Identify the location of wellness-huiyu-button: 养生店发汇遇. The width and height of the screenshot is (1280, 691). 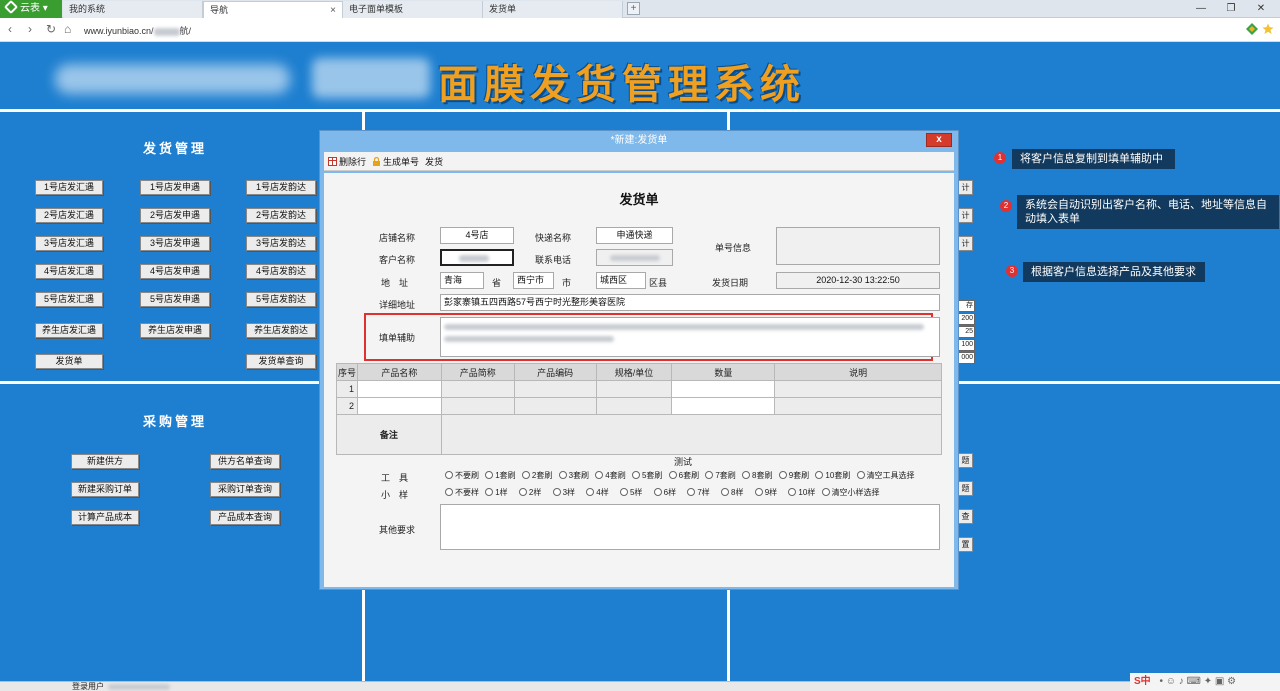
(69, 330).